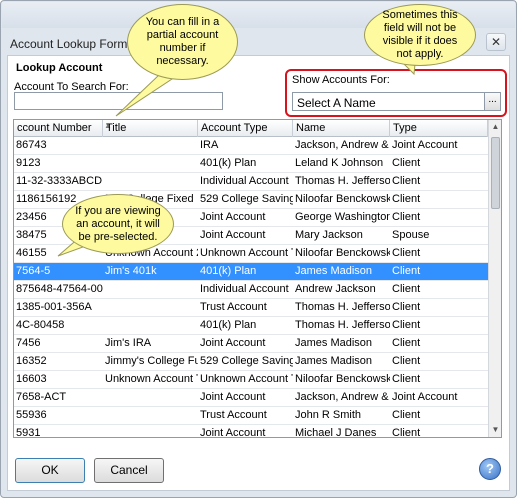 The width and height of the screenshot is (517, 498). What do you see at coordinates (58, 128) in the screenshot?
I see `column-header-account-number: ccount Number` at bounding box center [58, 128].